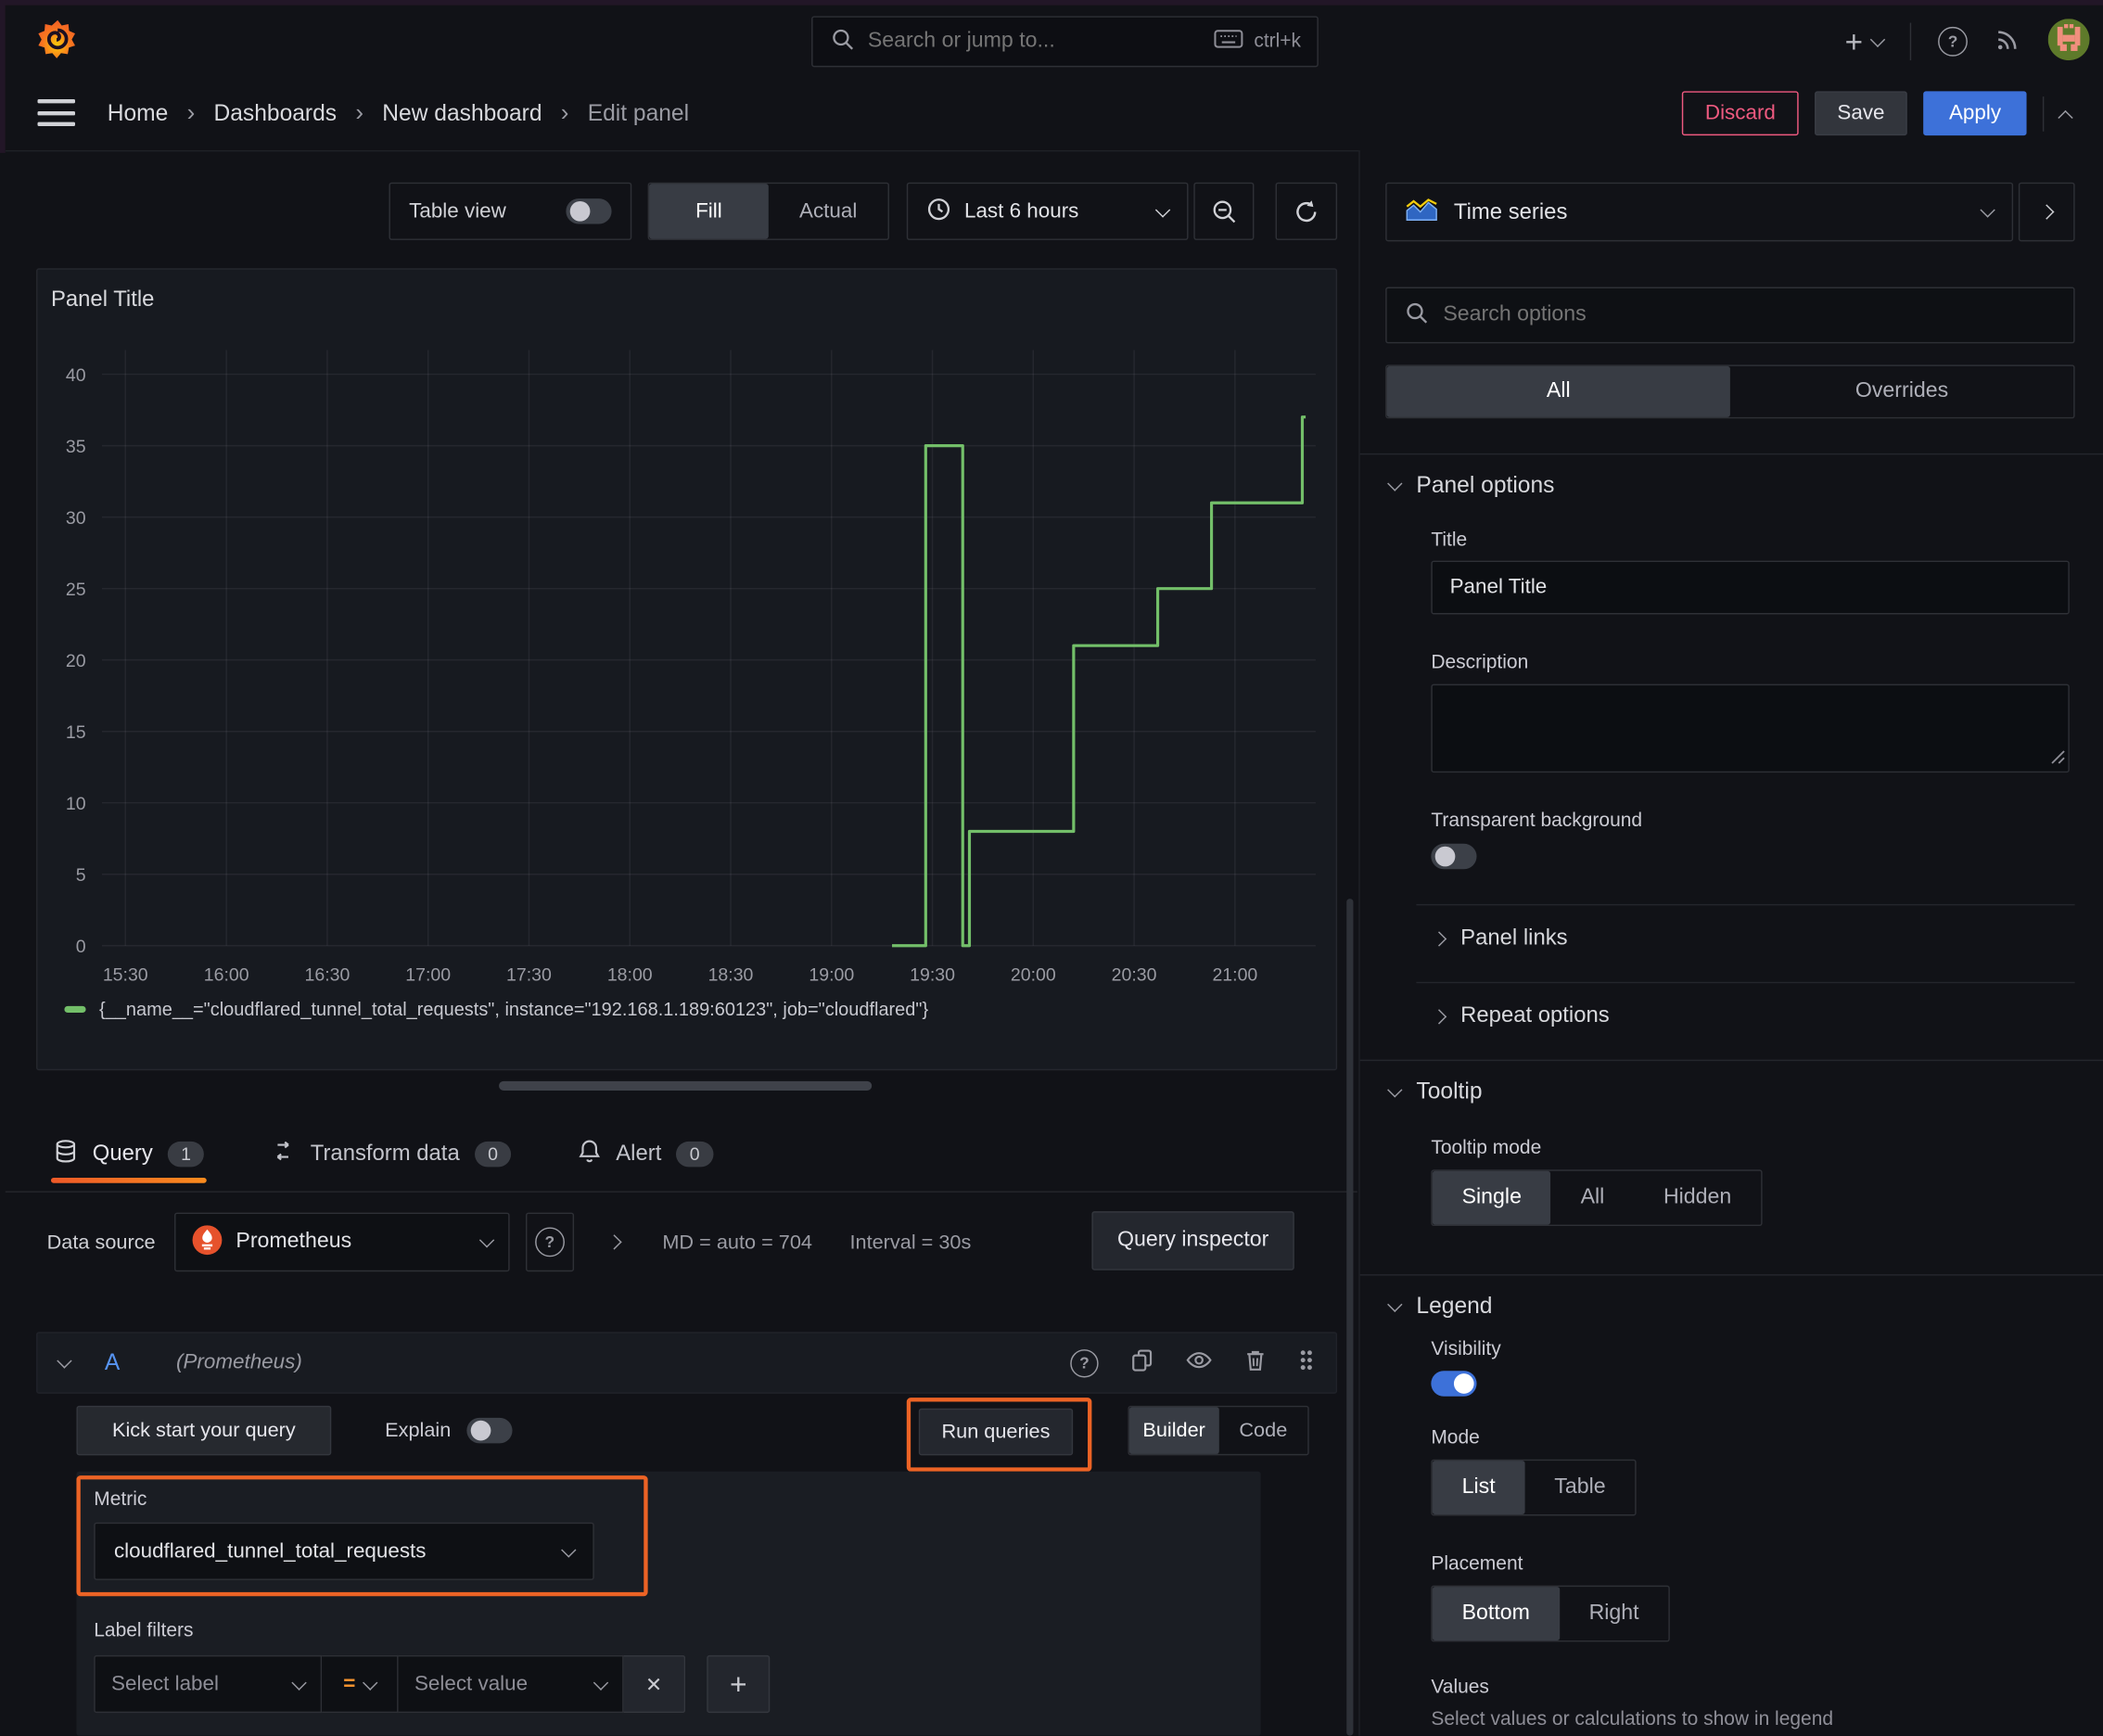 The height and width of the screenshot is (1736, 2103). Describe the element at coordinates (360, 1684) in the screenshot. I see `operator-dropdown: =` at that location.